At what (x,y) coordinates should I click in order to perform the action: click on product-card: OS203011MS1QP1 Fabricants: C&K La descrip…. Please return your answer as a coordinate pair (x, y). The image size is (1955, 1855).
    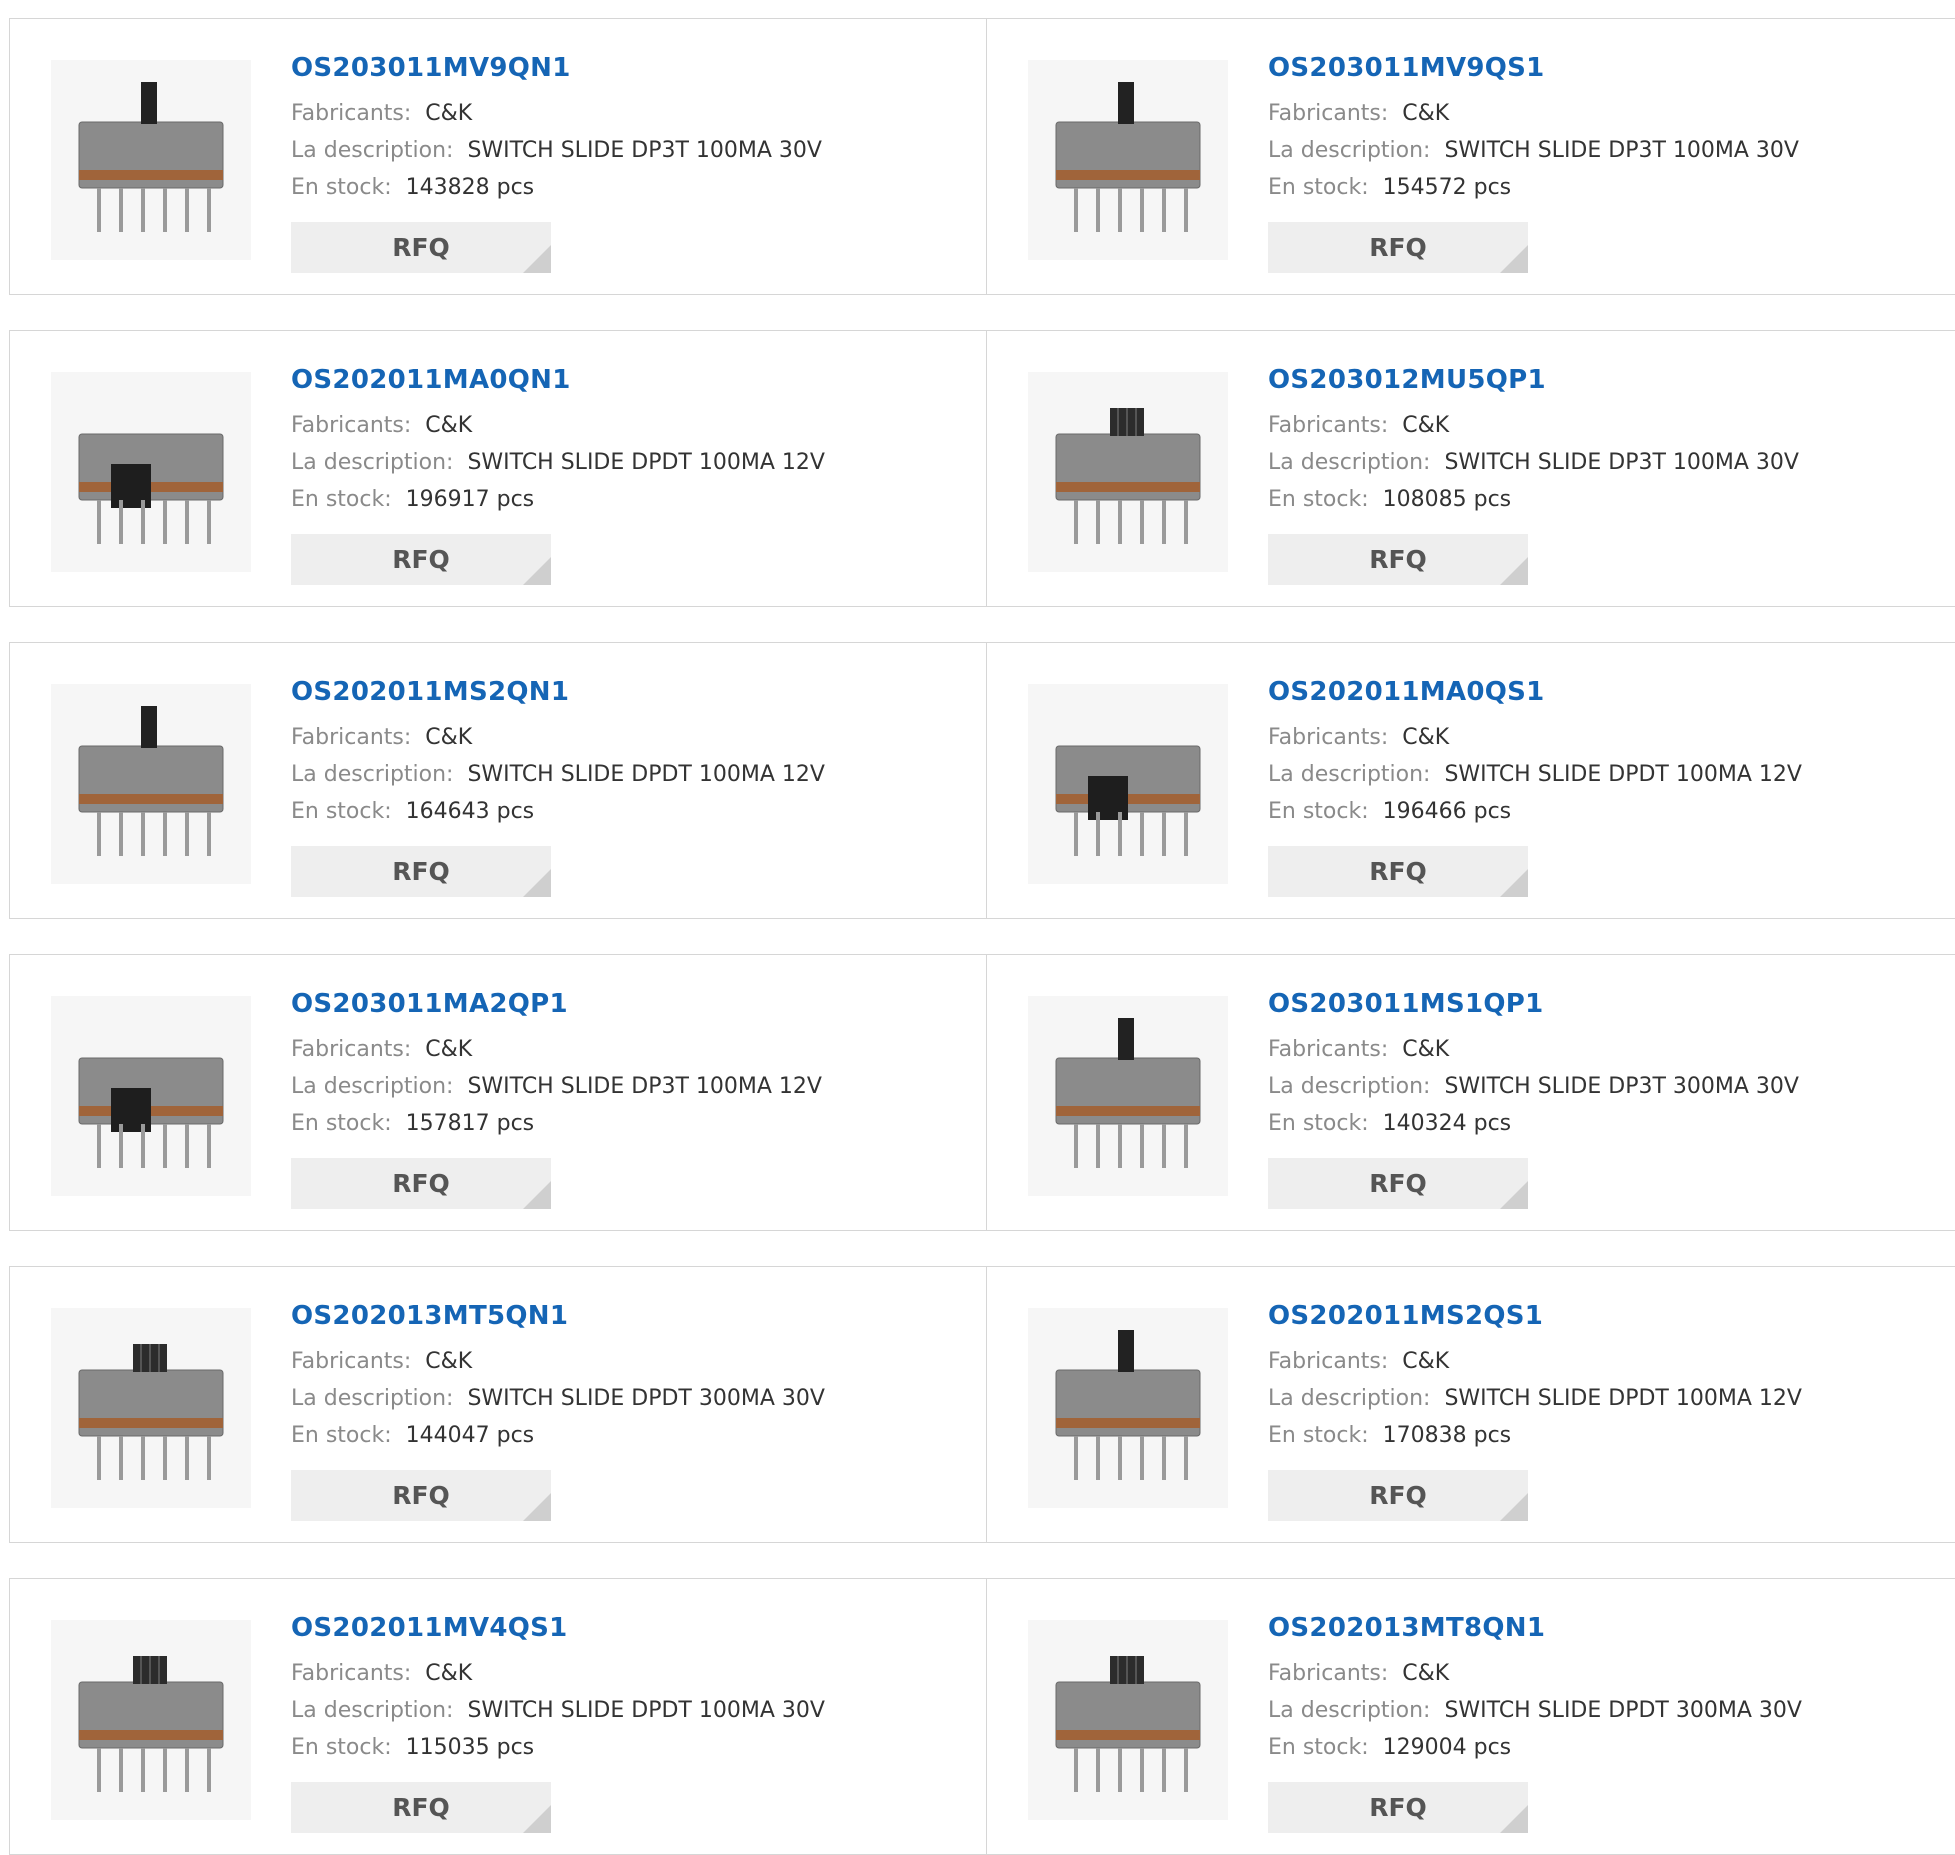
    Looking at the image, I should click on (1471, 1092).